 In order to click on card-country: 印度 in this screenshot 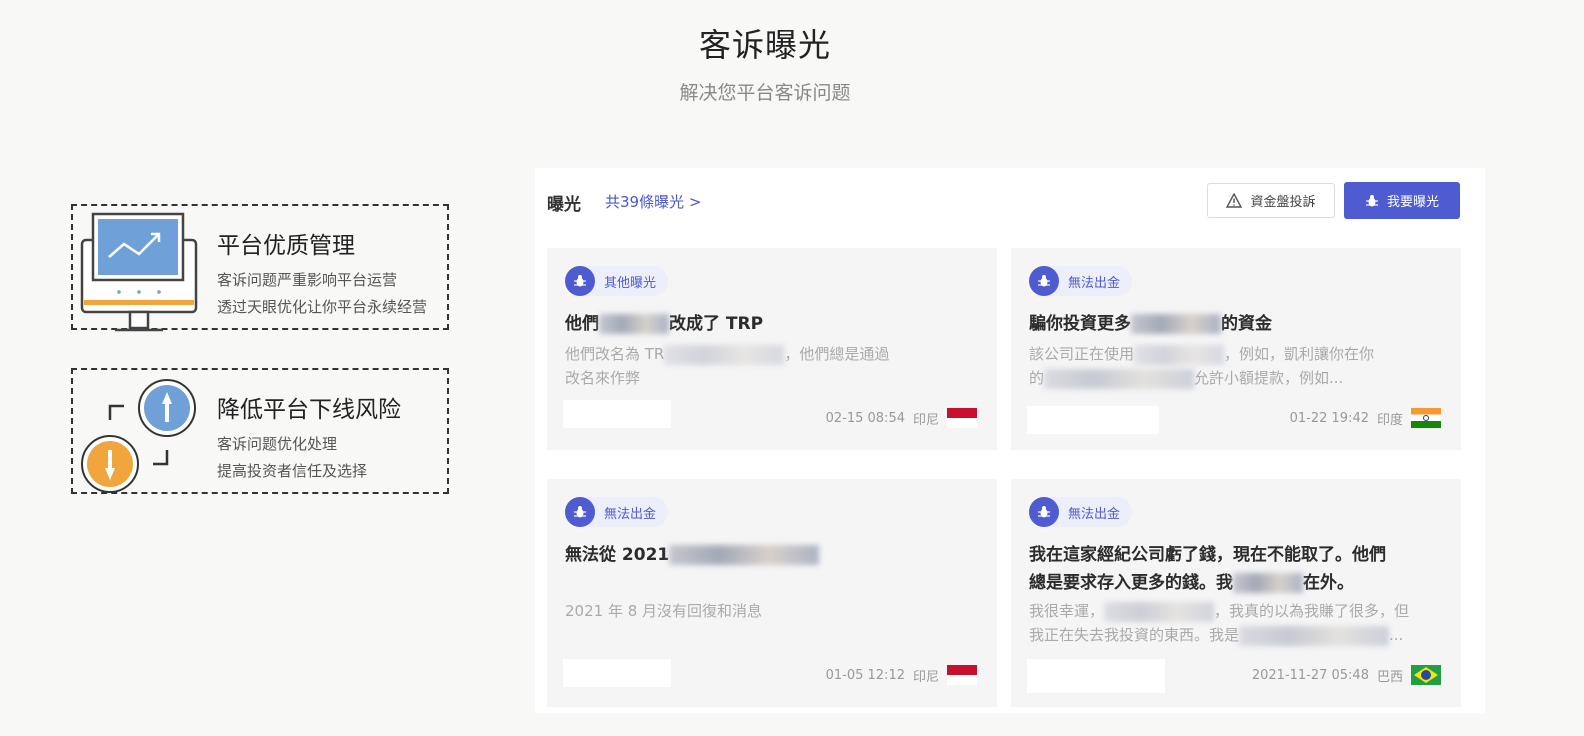, I will do `click(1389, 420)`.